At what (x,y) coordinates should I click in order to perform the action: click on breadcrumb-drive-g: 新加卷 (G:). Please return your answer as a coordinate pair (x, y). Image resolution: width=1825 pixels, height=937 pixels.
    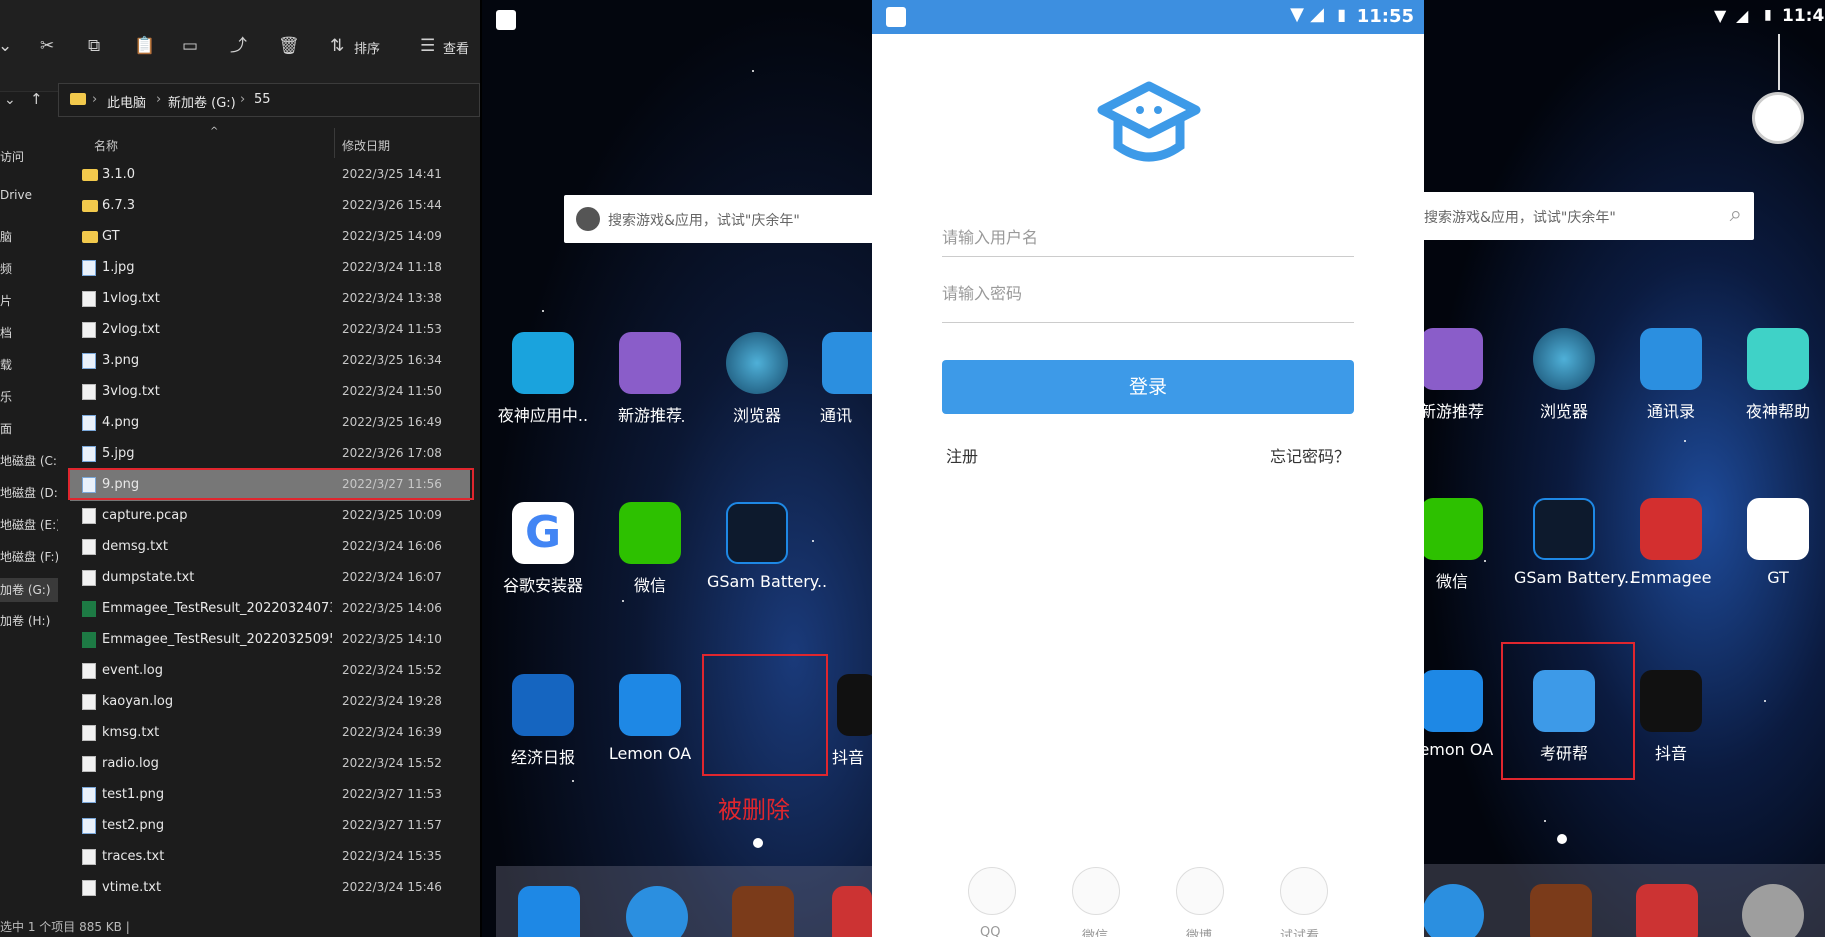
    Looking at the image, I should click on (202, 101).